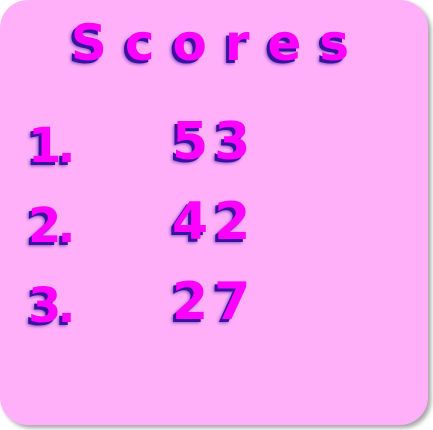 This screenshot has height=430, width=433. Describe the element at coordinates (214, 222) in the screenshot. I see `score-2: 42` at that location.